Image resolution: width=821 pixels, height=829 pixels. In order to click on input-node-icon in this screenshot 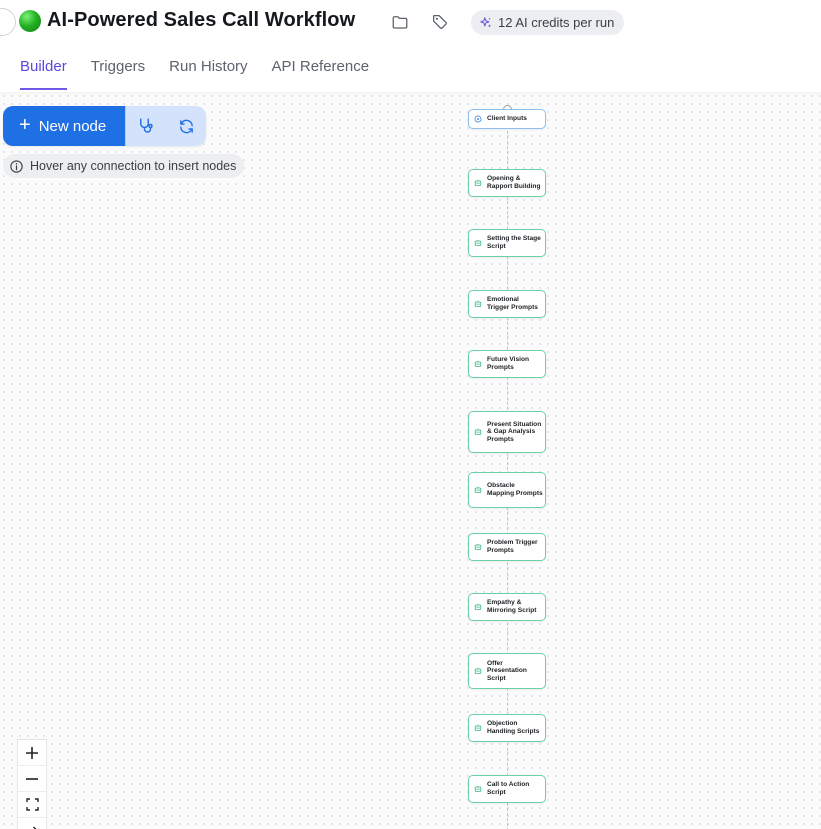, I will do `click(478, 119)`.